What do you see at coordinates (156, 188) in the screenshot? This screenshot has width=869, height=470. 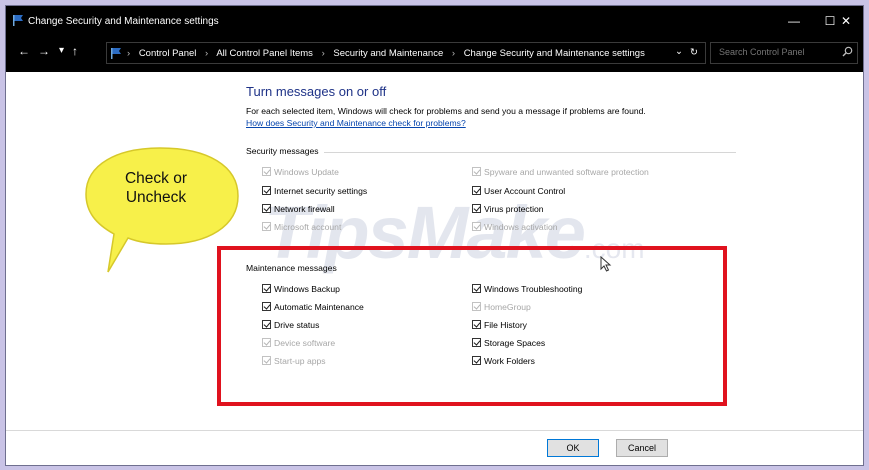 I see `callout-text: Check or Uncheck` at bounding box center [156, 188].